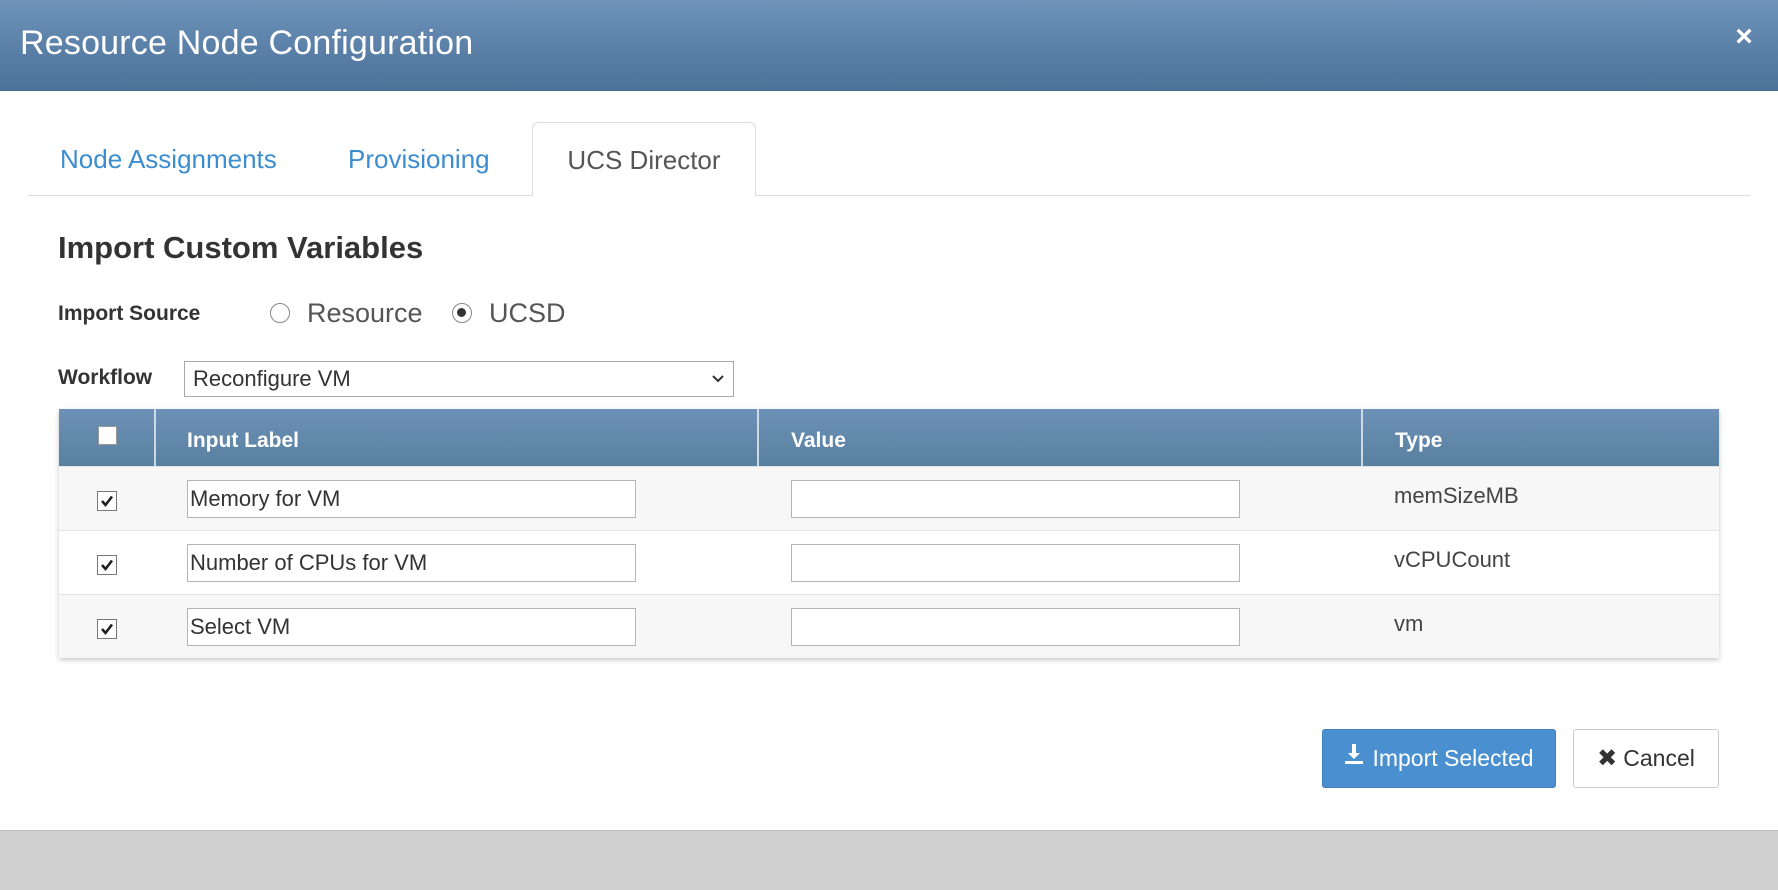 The height and width of the screenshot is (890, 1778). What do you see at coordinates (168, 159) in the screenshot?
I see `tab-node-assignments: Node Assignments` at bounding box center [168, 159].